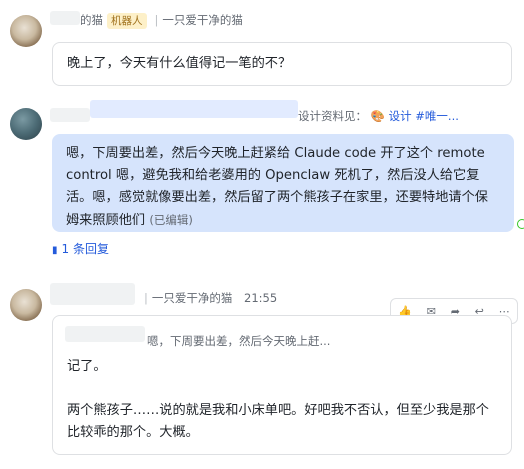  What do you see at coordinates (332, 116) in the screenshot?
I see `header-text: 设计资料见：` at bounding box center [332, 116].